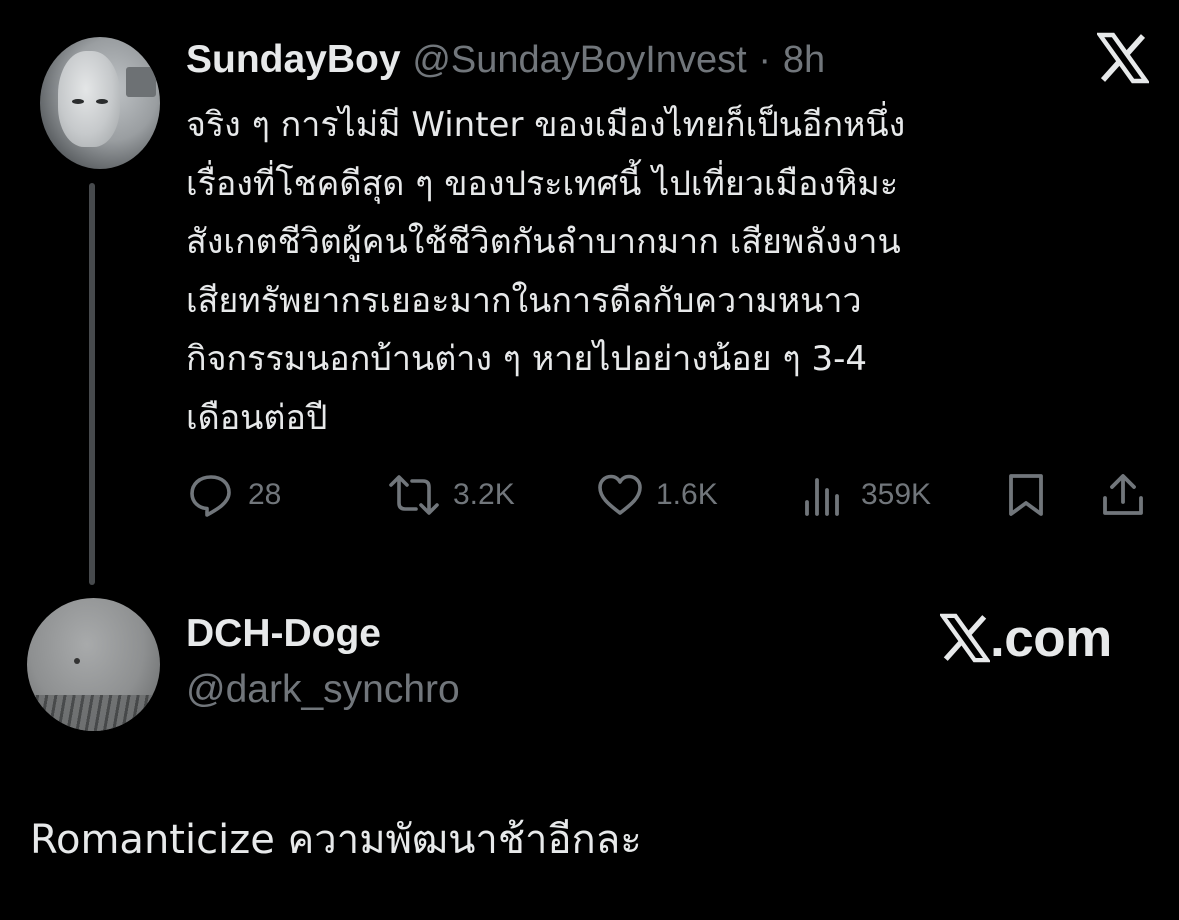 Image resolution: width=1179 pixels, height=920 pixels. Describe the element at coordinates (451, 495) in the screenshot. I see `repost-button: 3.2K` at that location.